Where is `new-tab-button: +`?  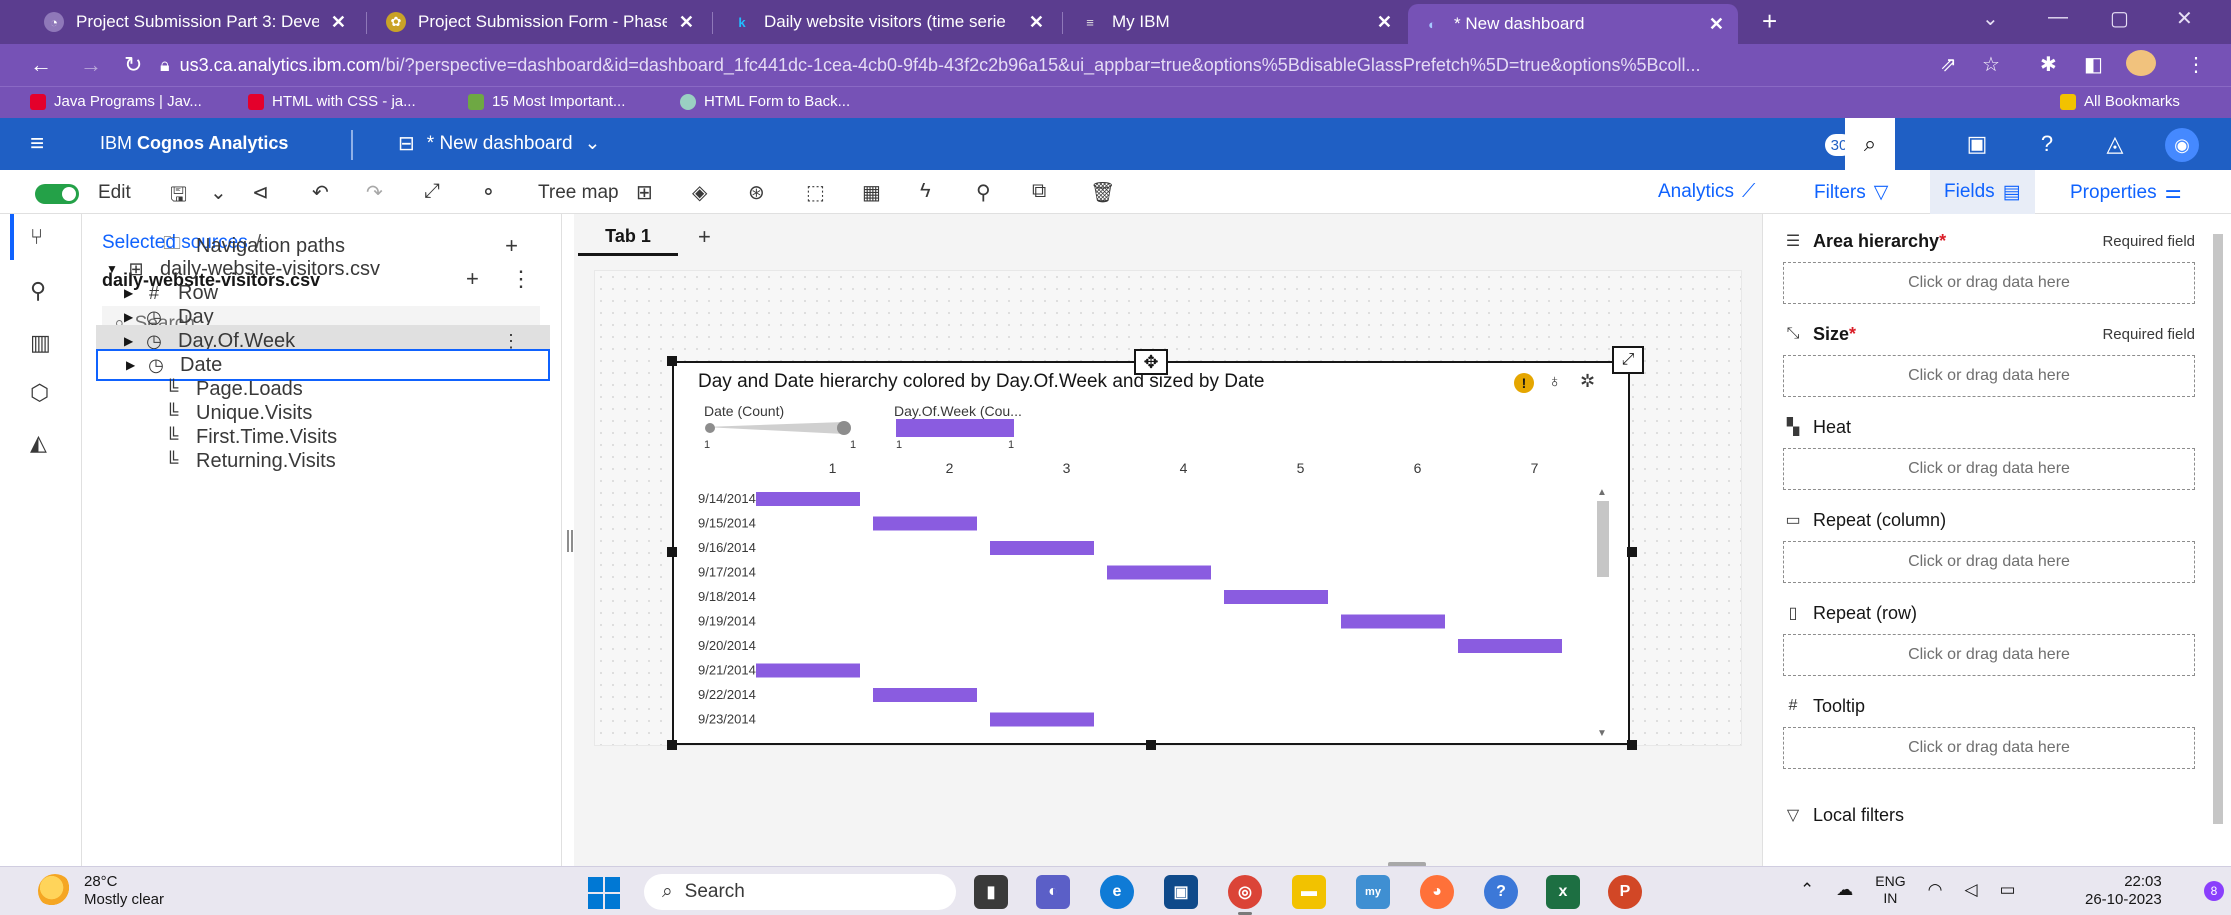 new-tab-button: + is located at coordinates (1769, 21).